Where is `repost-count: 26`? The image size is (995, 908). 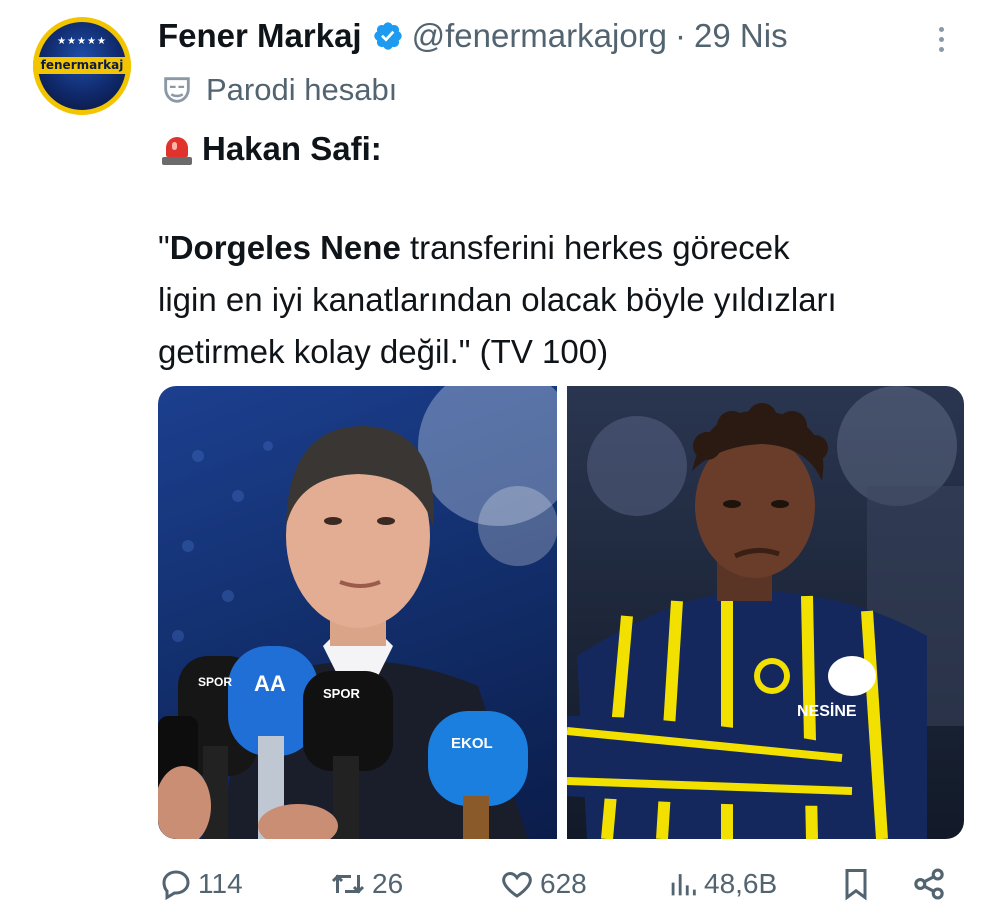 repost-count: 26 is located at coordinates (388, 883).